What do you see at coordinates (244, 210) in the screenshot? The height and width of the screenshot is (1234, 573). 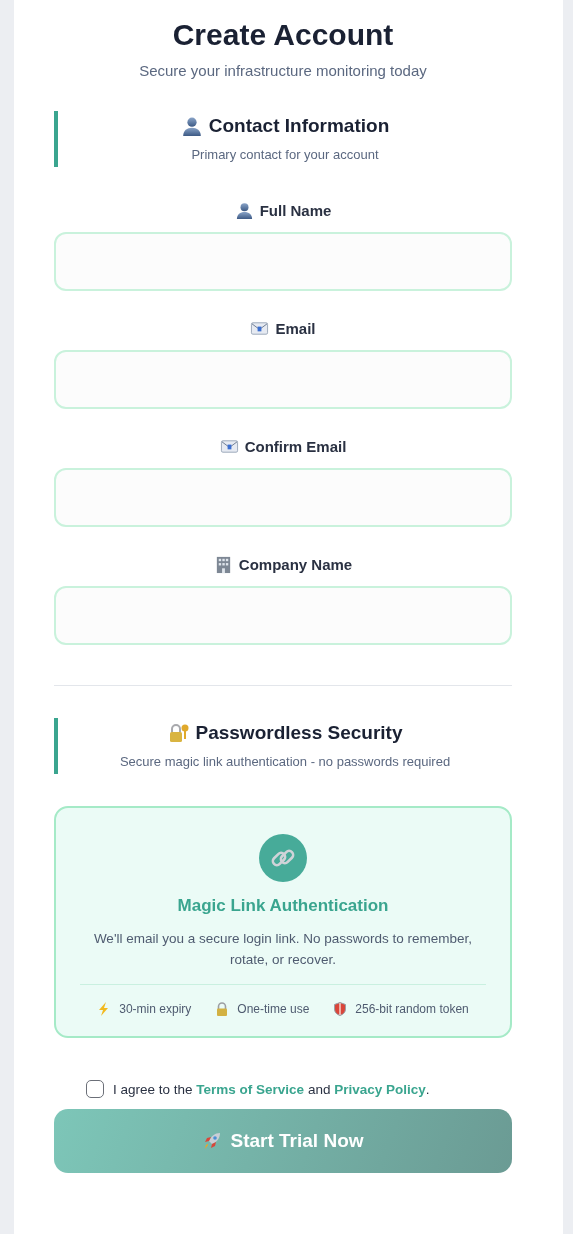 I see `person-icon` at bounding box center [244, 210].